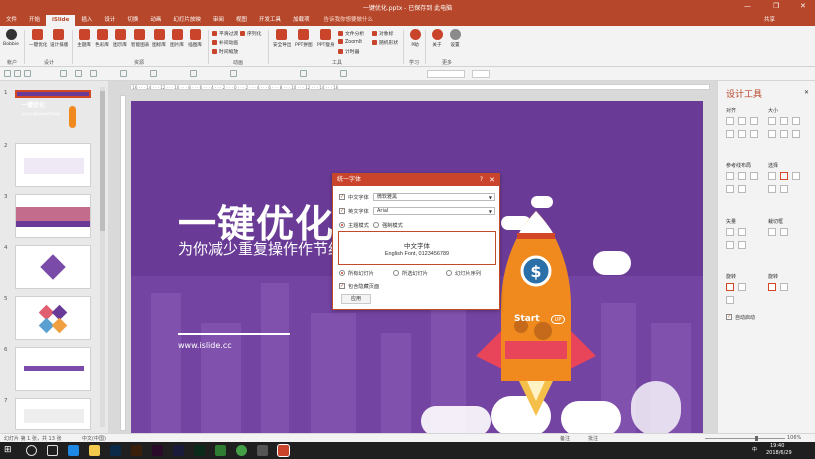 The image size is (815, 459). What do you see at coordinates (282, 38) in the screenshot?
I see `safe-export-button: 安全导出` at bounding box center [282, 38].